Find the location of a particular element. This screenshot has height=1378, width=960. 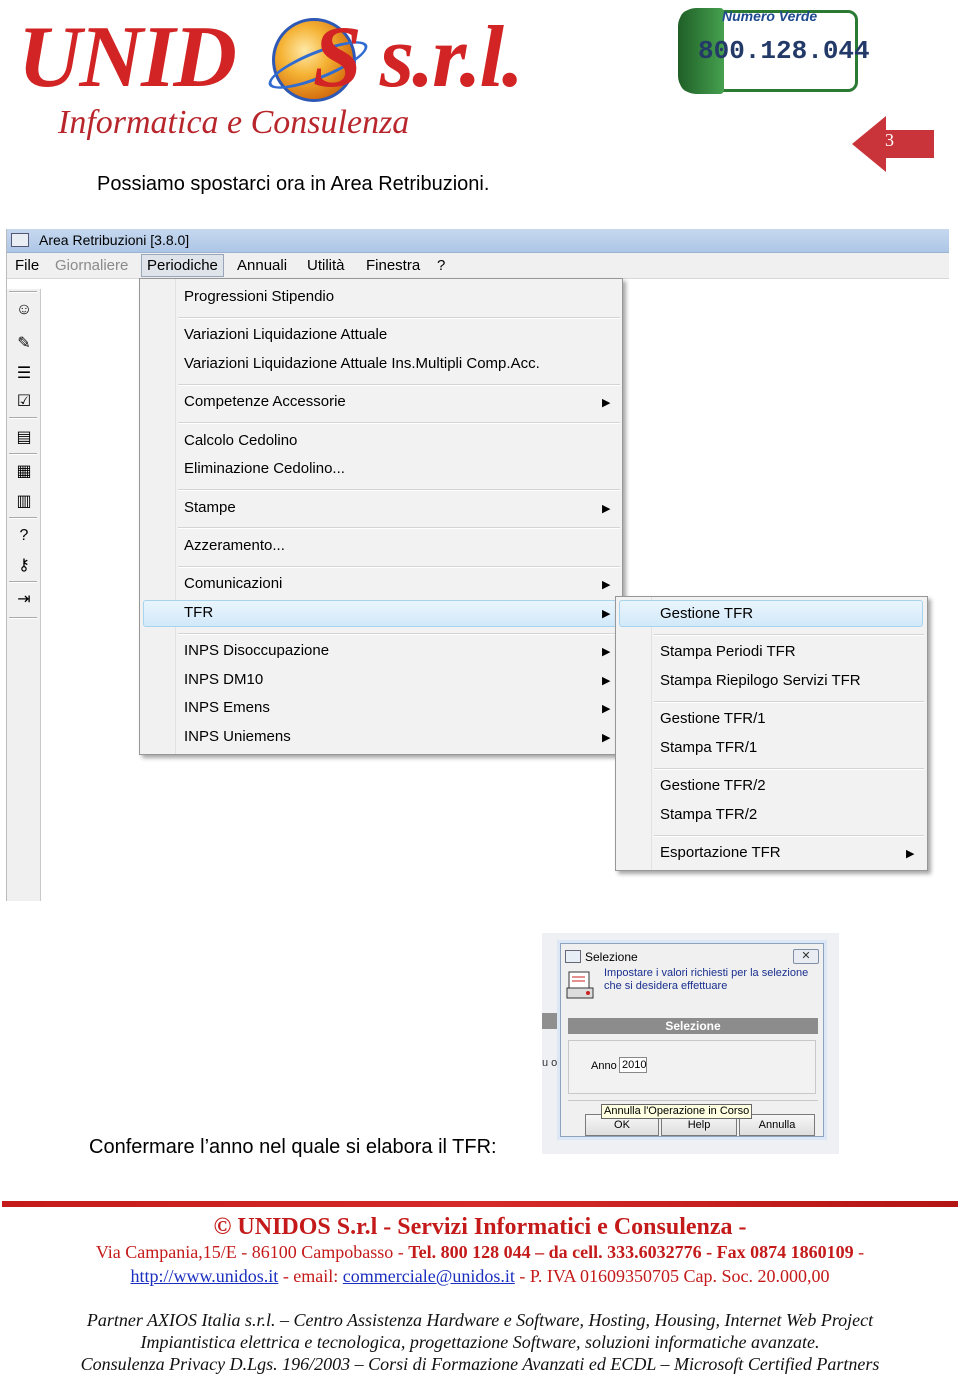

menu-item-progressioni-stipendio: Progressioni Stipendio is located at coordinates (259, 296).